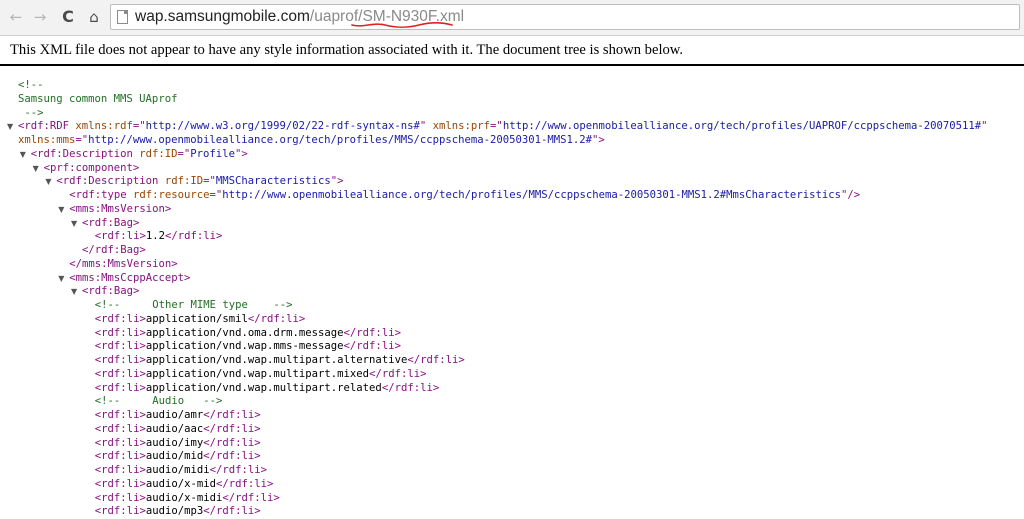 The width and height of the screenshot is (1024, 519). I want to click on home-icon: ⌂, so click(94, 17).